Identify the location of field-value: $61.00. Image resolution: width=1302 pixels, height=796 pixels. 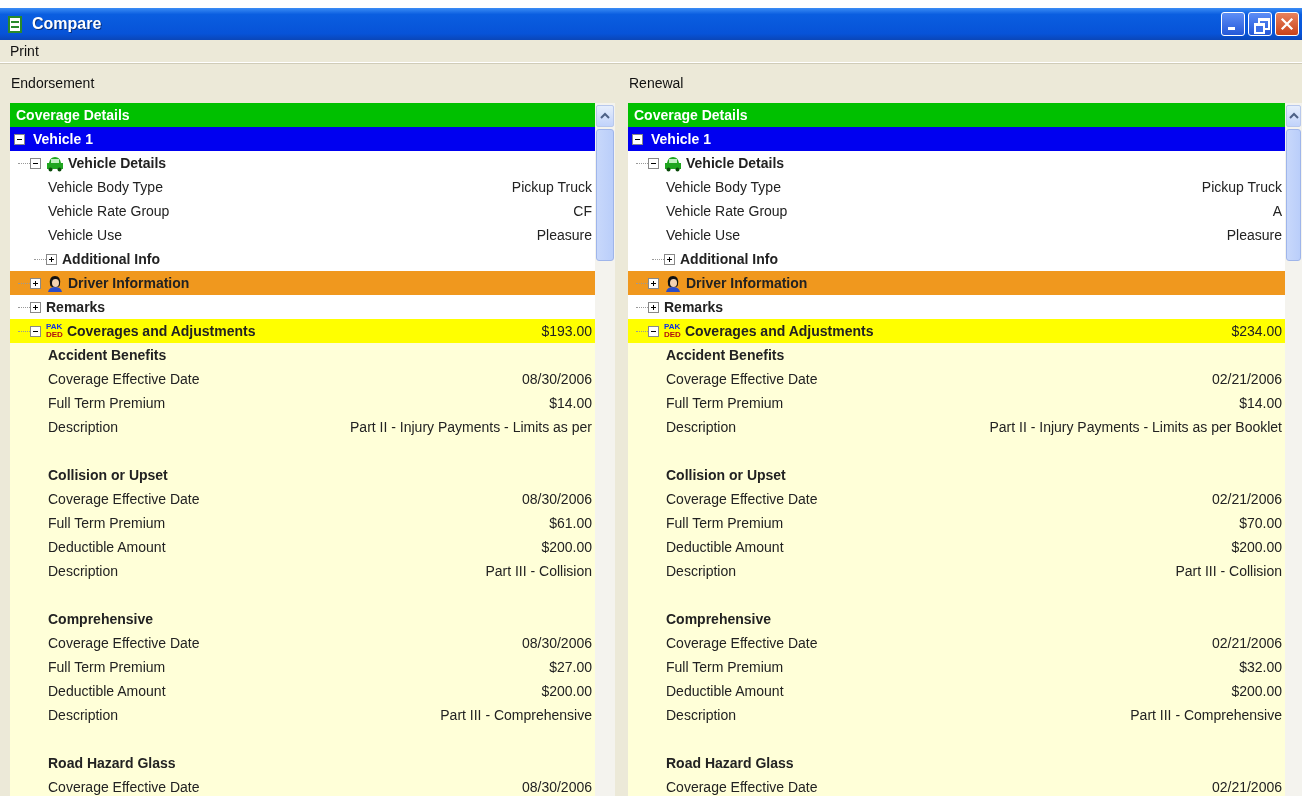
(570, 523).